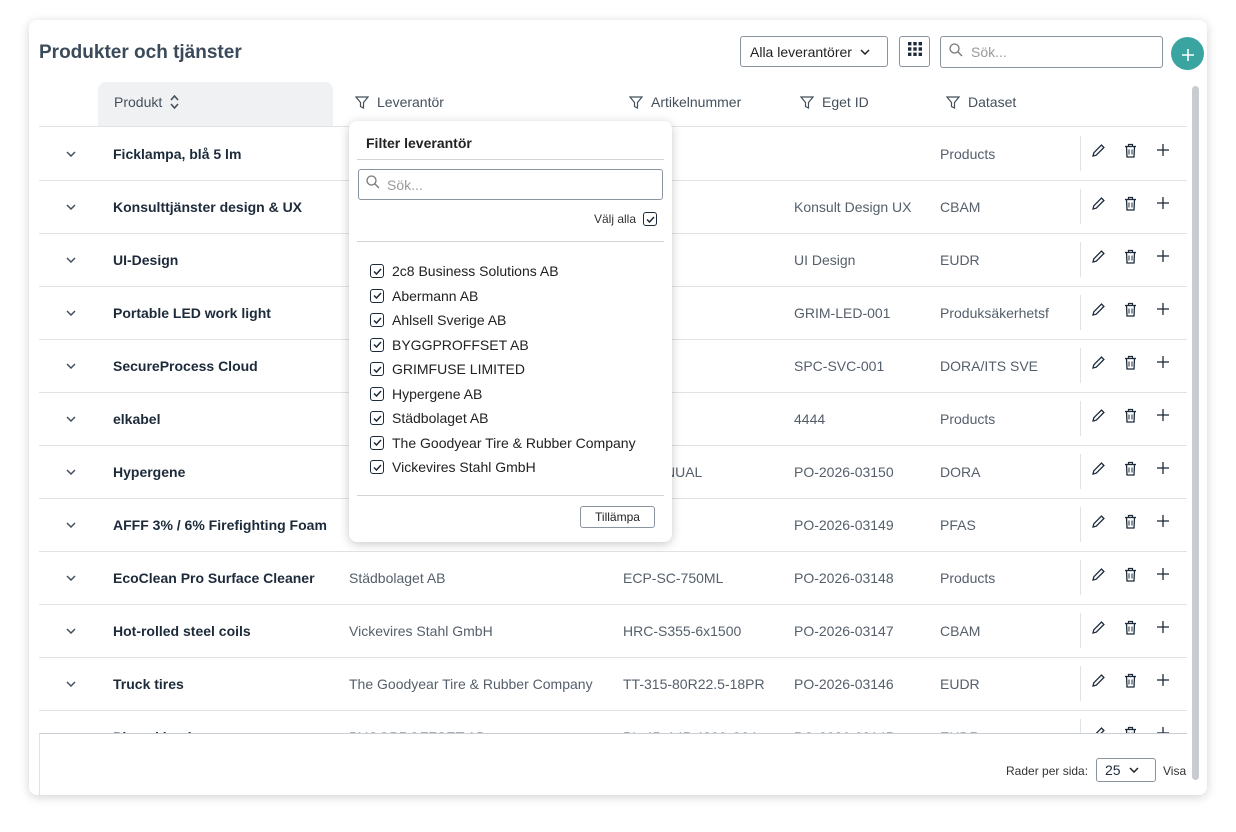 The image size is (1236, 832). What do you see at coordinates (1113, 770) in the screenshot?
I see `rows-per-page-value: 25` at bounding box center [1113, 770].